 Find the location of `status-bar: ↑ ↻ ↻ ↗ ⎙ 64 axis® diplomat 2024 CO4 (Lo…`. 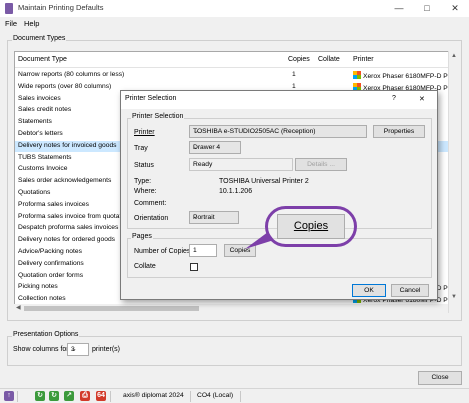

status-bar: ↑ ↻ ↻ ↗ ⎙ 64 axis® diplomat 2024 CO4 (Lo… is located at coordinates (234, 395).